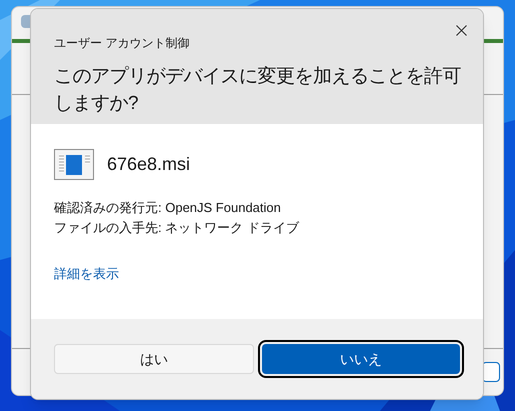 The width and height of the screenshot is (515, 411). I want to click on app-name: 676e8.msi, so click(148, 164).